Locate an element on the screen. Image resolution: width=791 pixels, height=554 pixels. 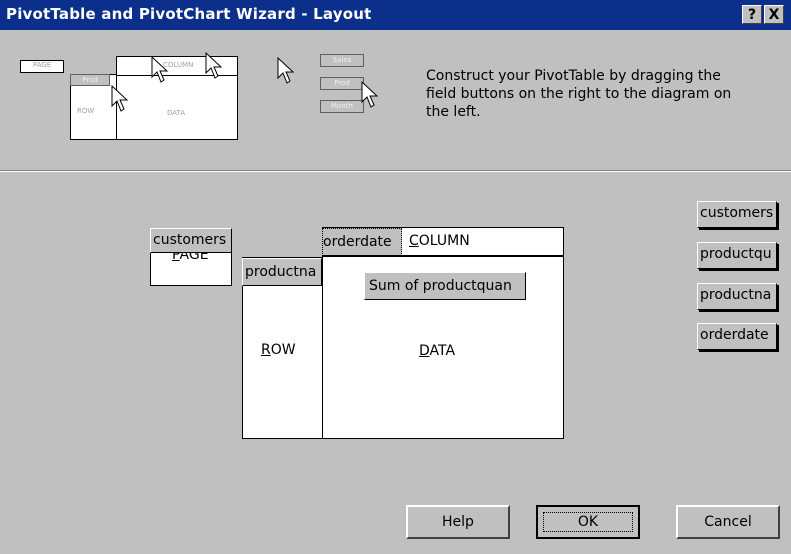
illustration-month-button: Month is located at coordinates (342, 106).